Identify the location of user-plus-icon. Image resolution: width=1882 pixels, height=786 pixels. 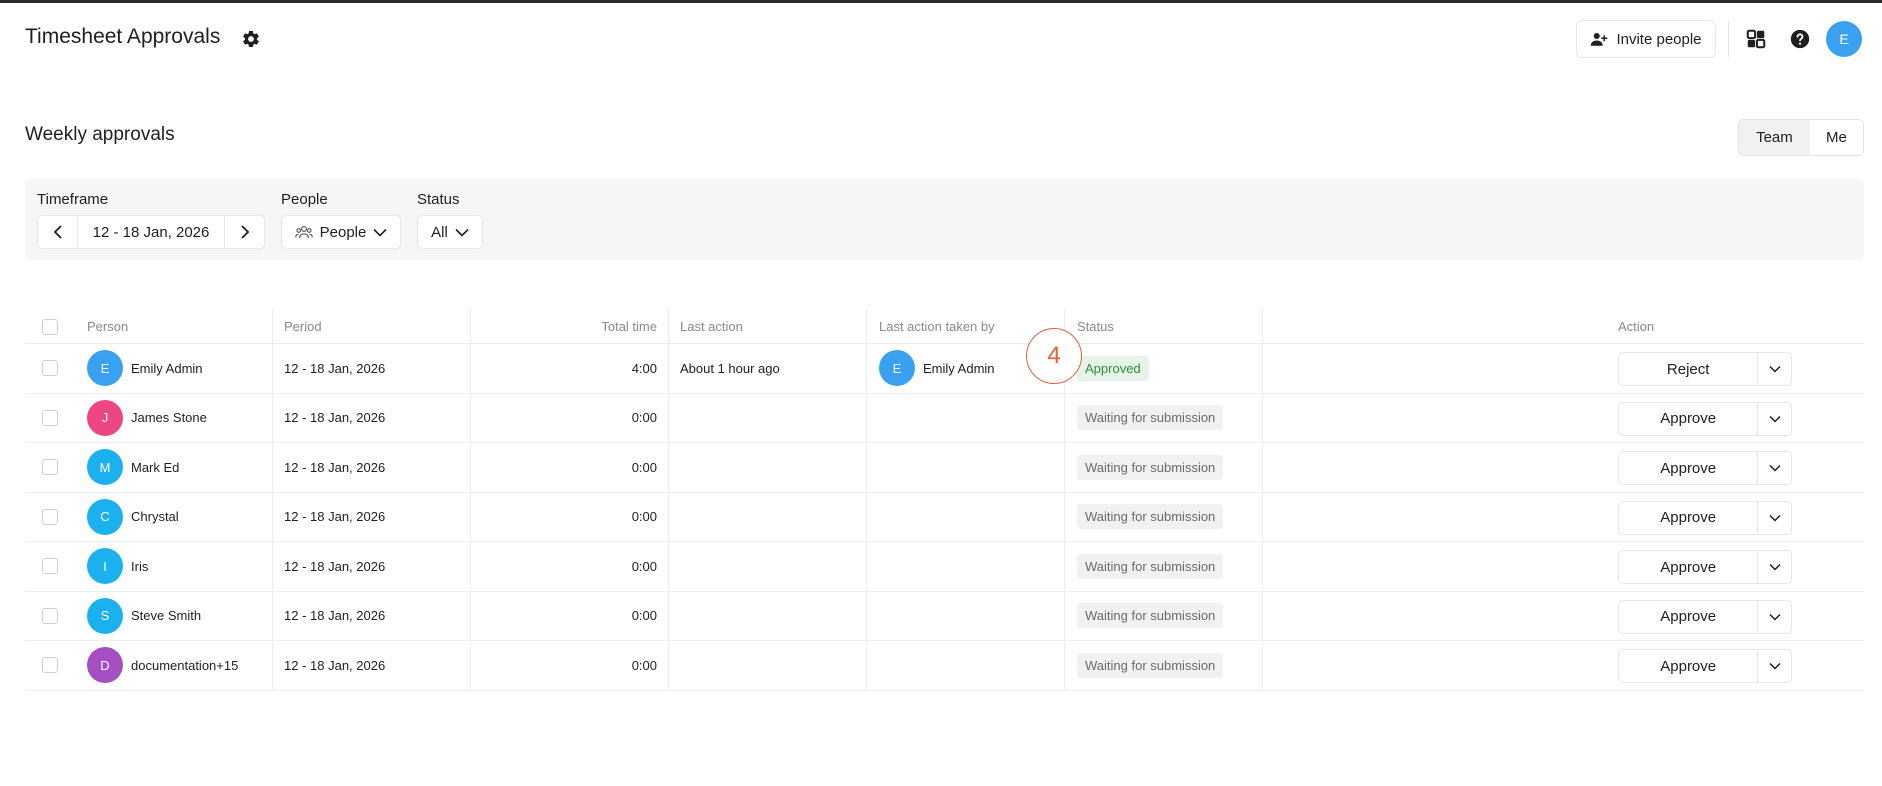
(1599, 39).